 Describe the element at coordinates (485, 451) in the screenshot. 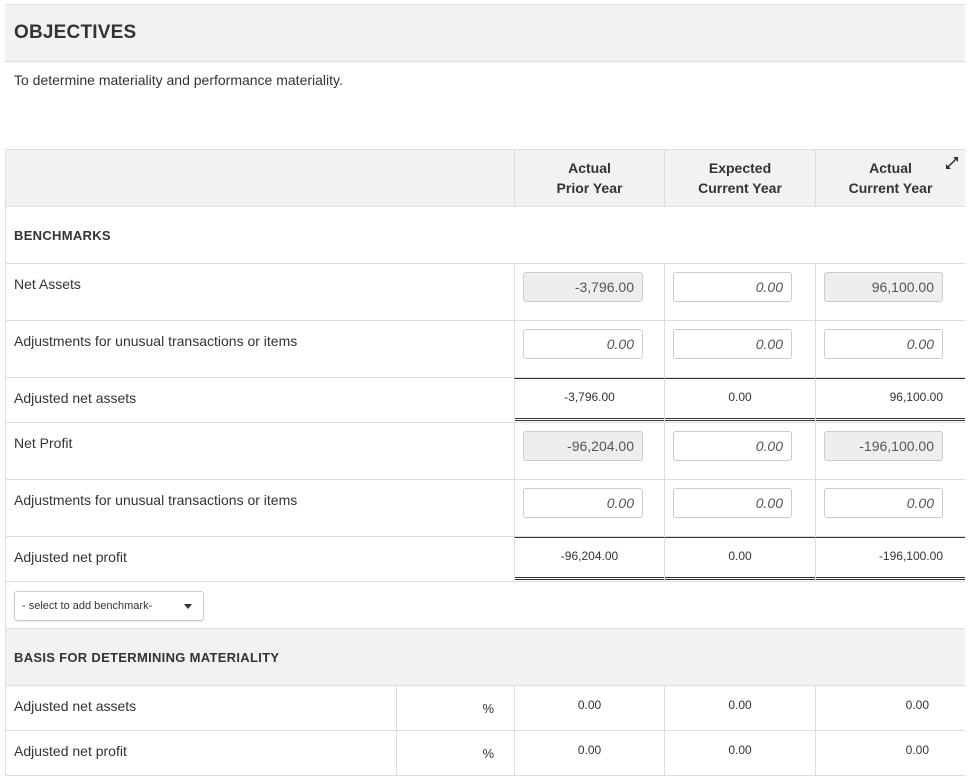

I see `table-row-net-profit: Net Profit -96,204.00 0.00 -196,100.00` at that location.